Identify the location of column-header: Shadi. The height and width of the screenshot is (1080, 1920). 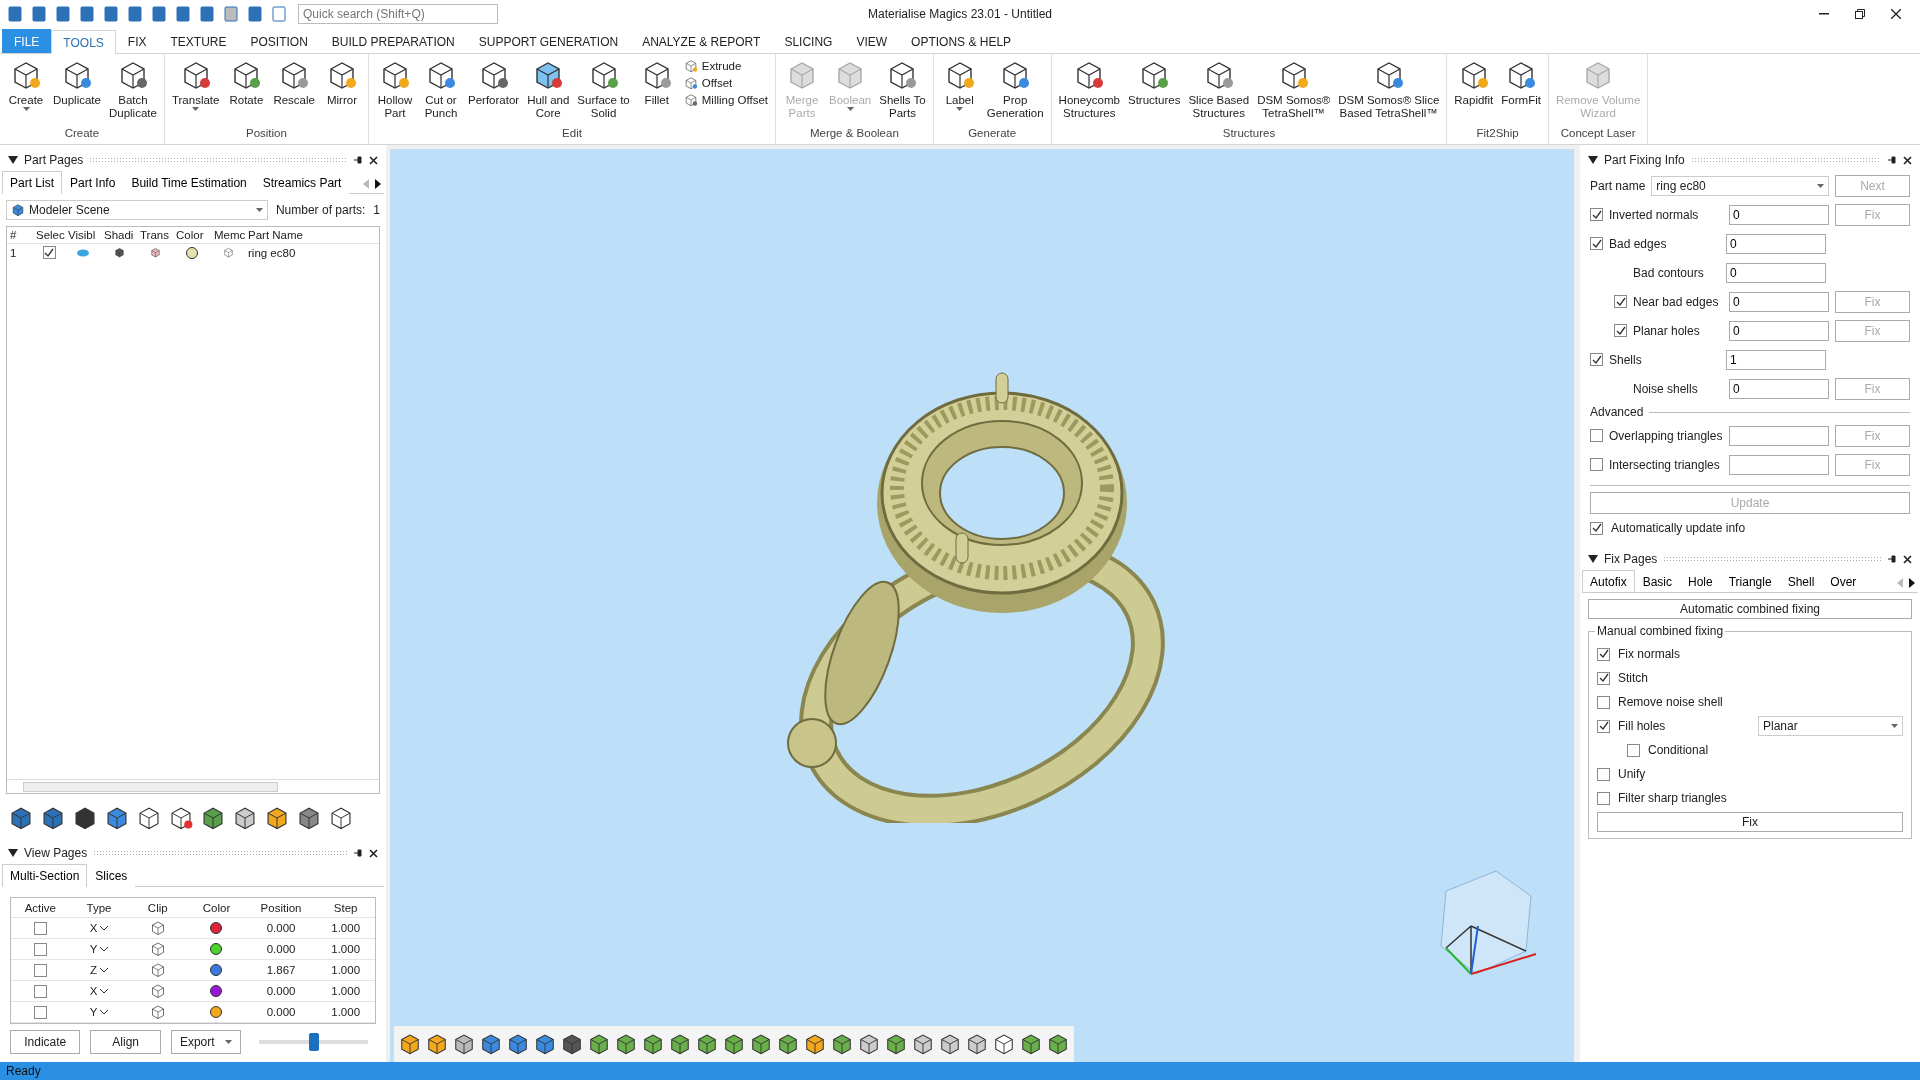
(119, 235).